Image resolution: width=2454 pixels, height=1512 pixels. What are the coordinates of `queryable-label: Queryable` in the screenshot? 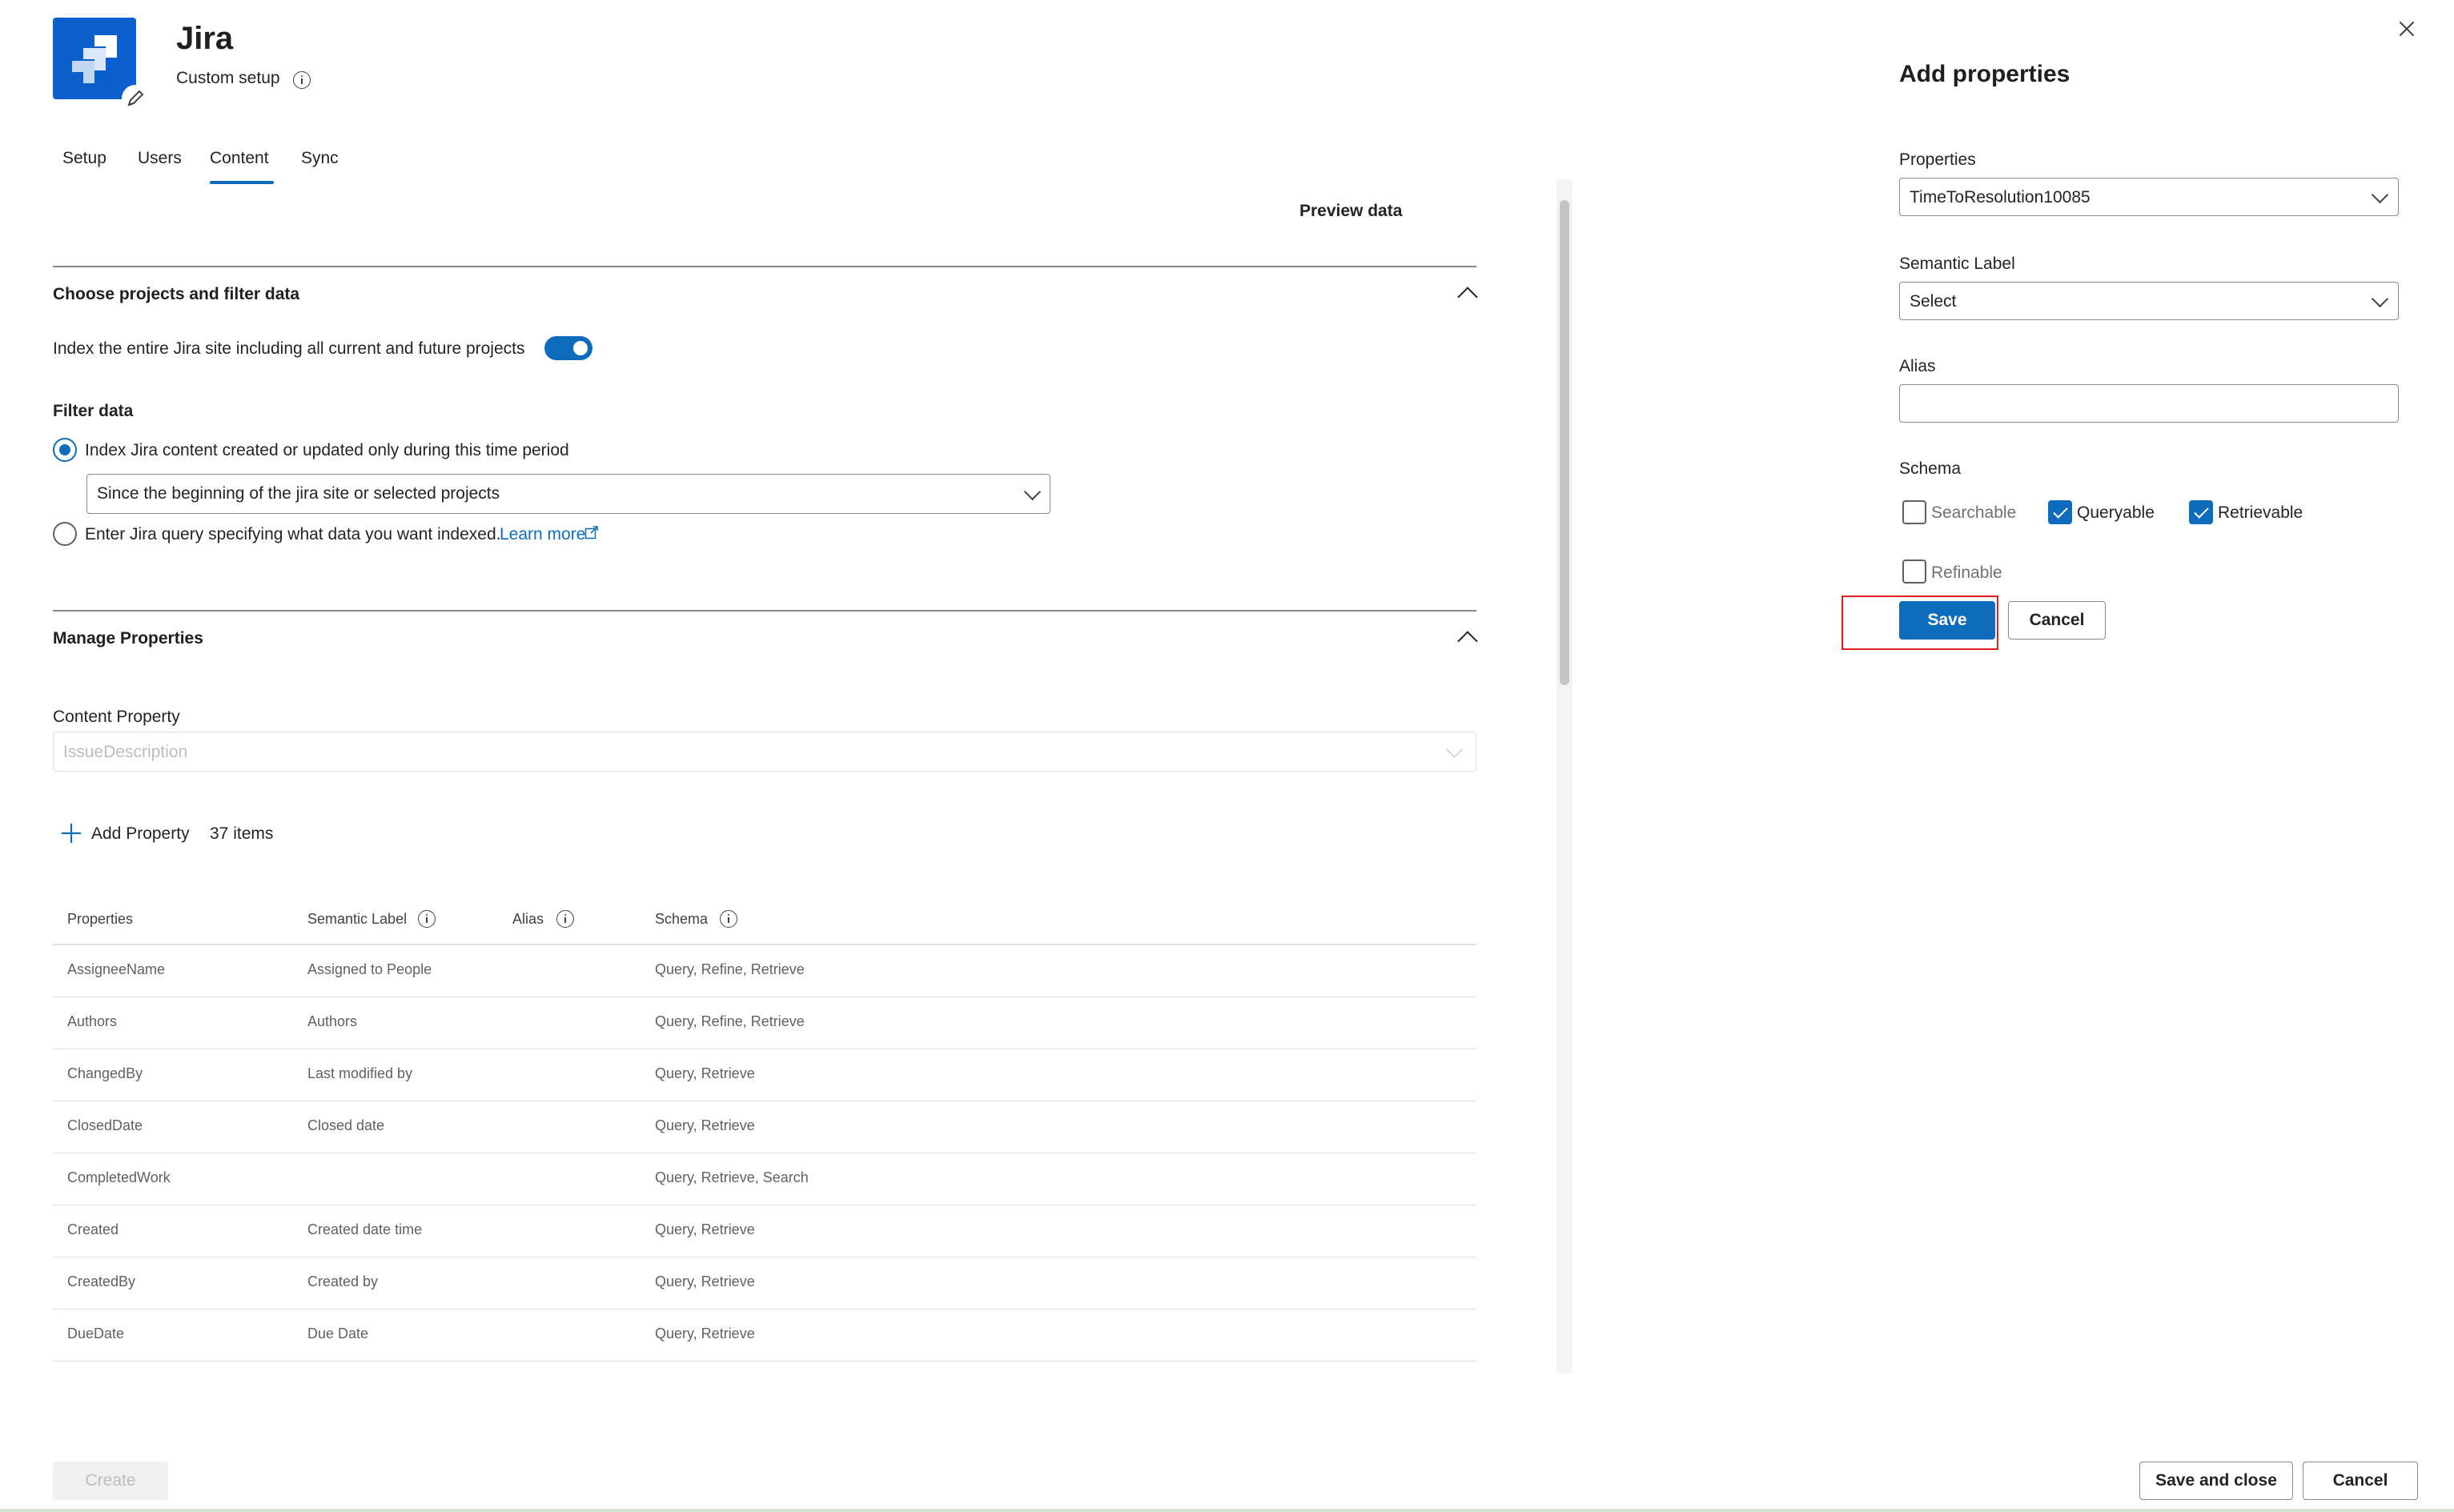 It's located at (2116, 512).